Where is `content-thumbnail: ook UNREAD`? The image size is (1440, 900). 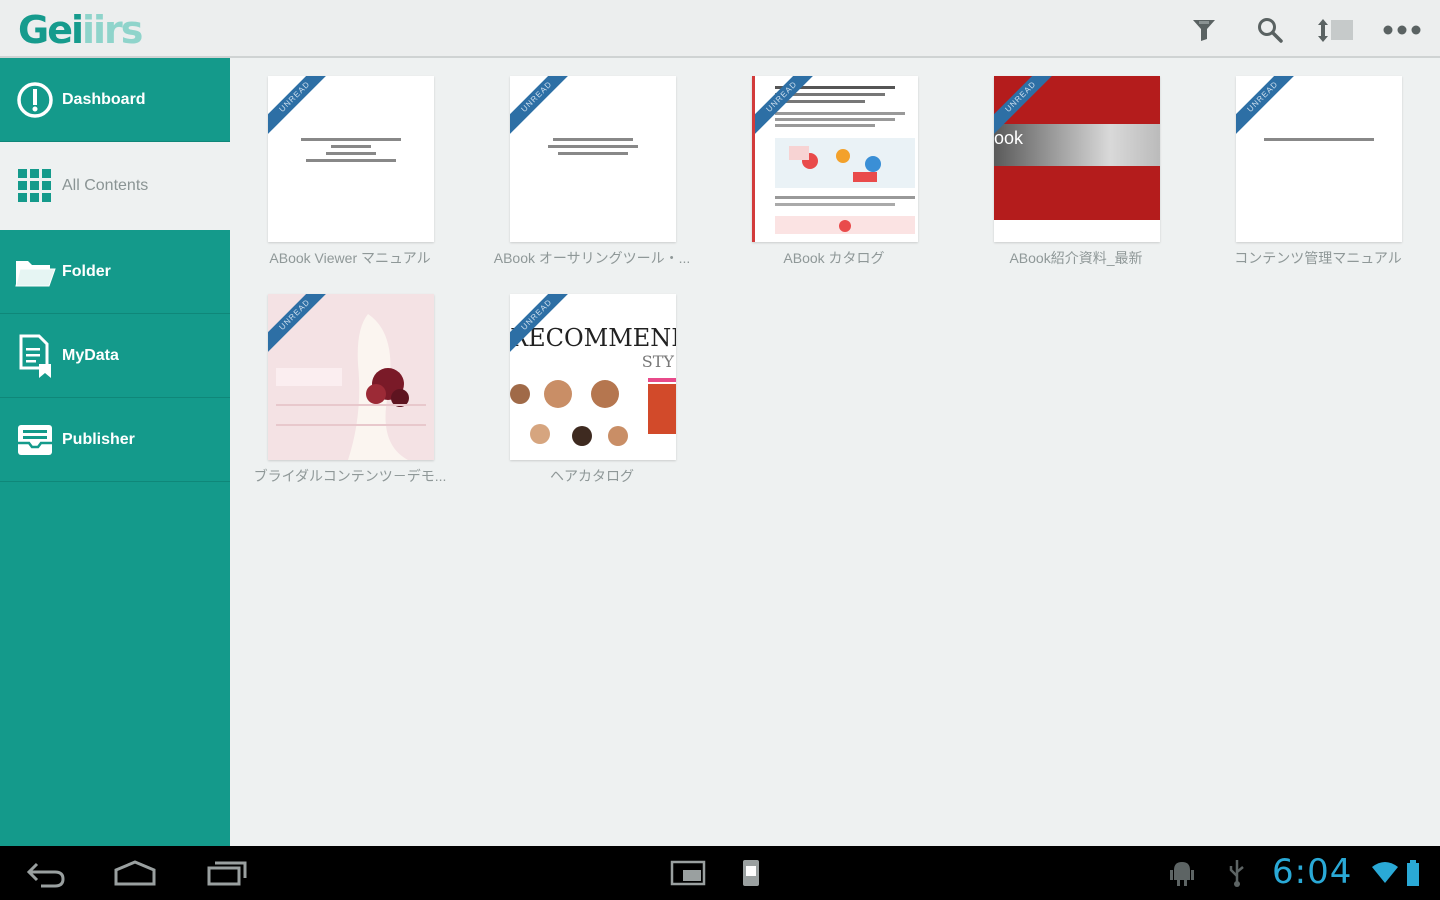 content-thumbnail: ook UNREAD is located at coordinates (1077, 159).